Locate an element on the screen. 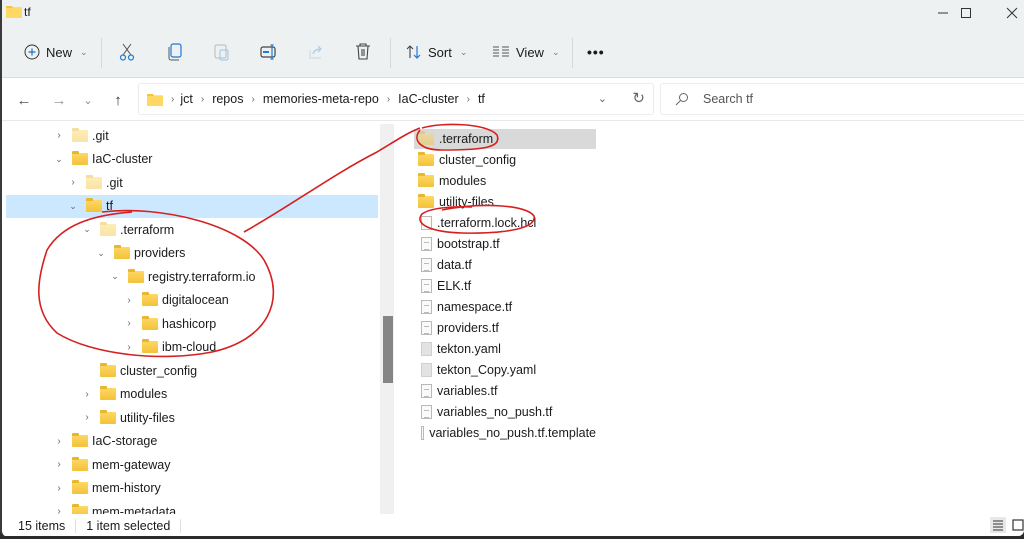 This screenshot has height=539, width=1024. refresh-icon: ↻ is located at coordinates (638, 98).